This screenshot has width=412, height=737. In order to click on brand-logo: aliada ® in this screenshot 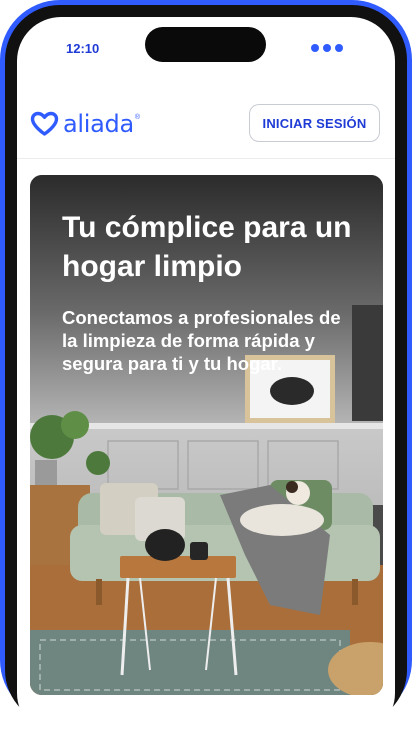, I will do `click(85, 123)`.